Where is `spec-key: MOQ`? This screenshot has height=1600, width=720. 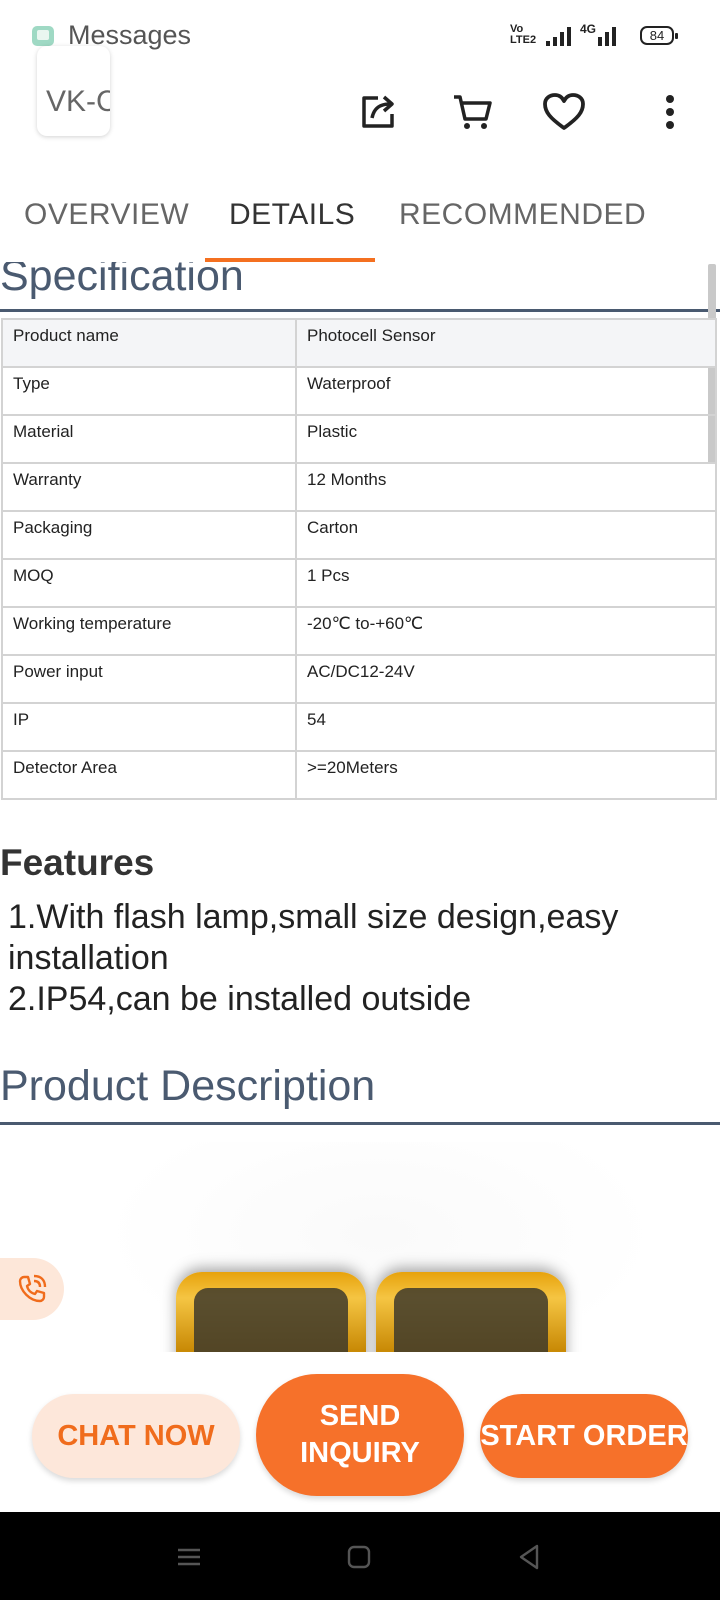
spec-key: MOQ is located at coordinates (149, 583).